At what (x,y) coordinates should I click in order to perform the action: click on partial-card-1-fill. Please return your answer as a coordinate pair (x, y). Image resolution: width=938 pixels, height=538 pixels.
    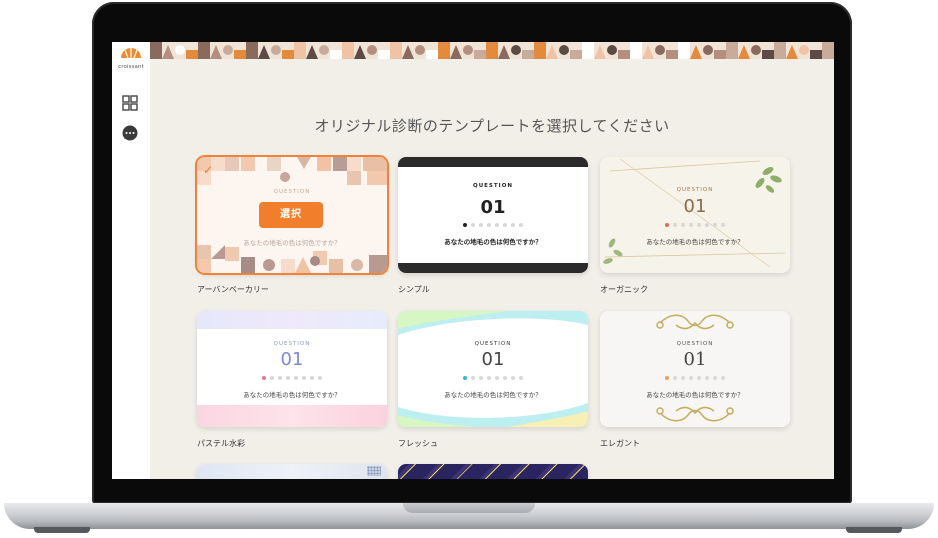
    Looking at the image, I should click on (292, 471).